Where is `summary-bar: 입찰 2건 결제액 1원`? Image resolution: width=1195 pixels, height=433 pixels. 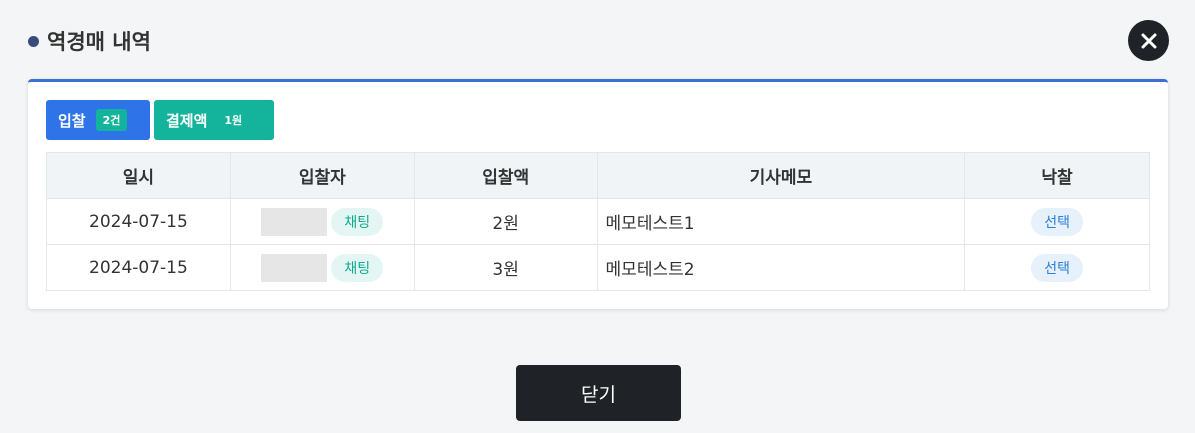 summary-bar: 입찰 2건 결제액 1원 is located at coordinates (160, 120).